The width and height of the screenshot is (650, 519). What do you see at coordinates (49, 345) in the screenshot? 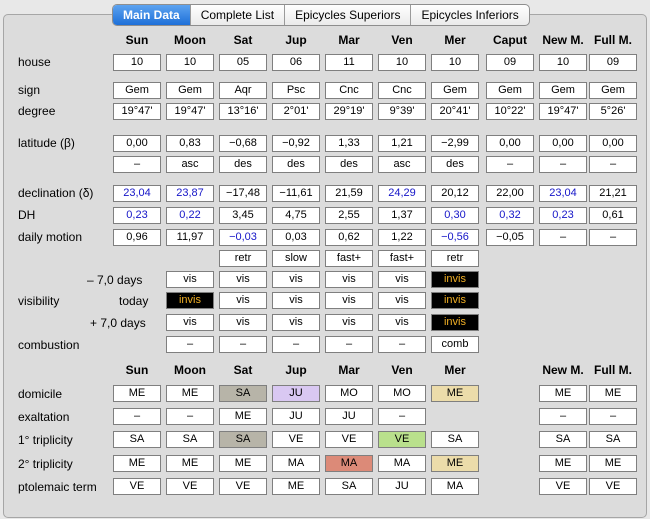
I see `row-label-combustion: combustion` at bounding box center [49, 345].